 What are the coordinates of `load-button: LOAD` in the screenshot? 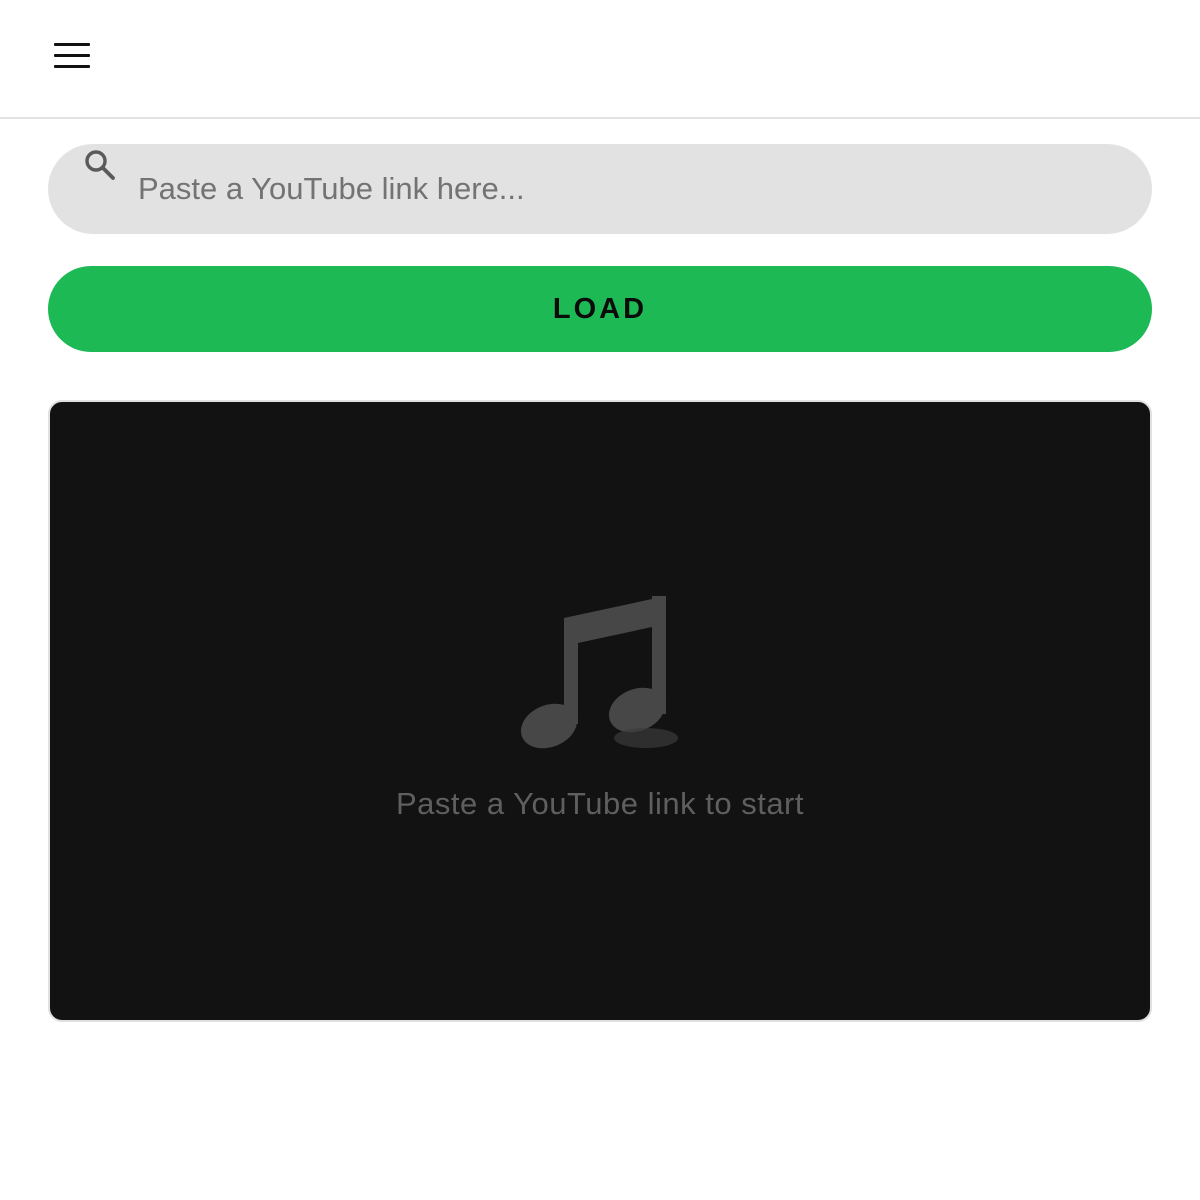 It's located at (600, 309).